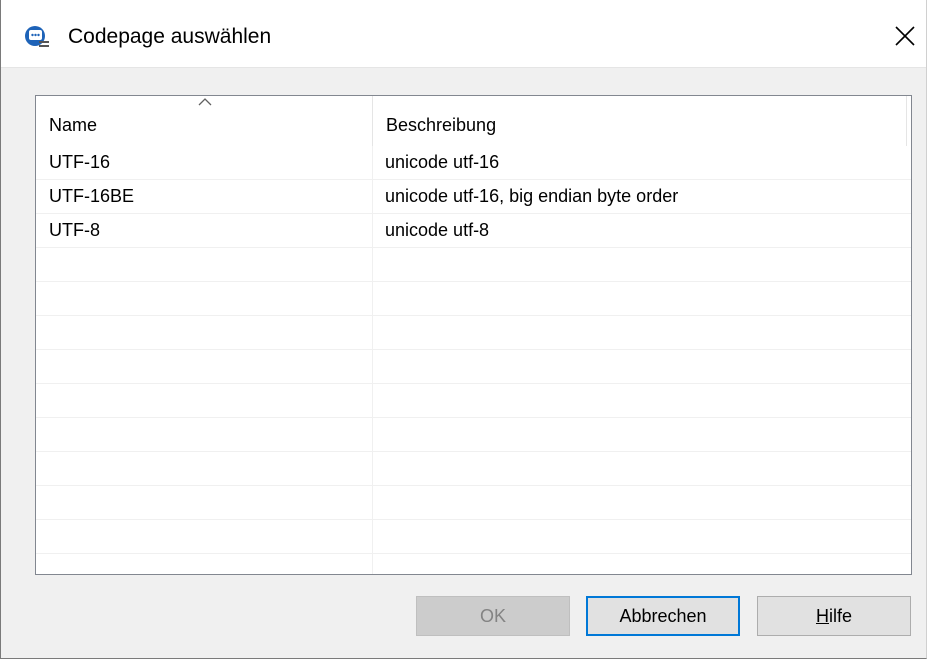 This screenshot has height=659, width=927. I want to click on codepage-description: unicode utf-16, big endian byte order, so click(532, 196).